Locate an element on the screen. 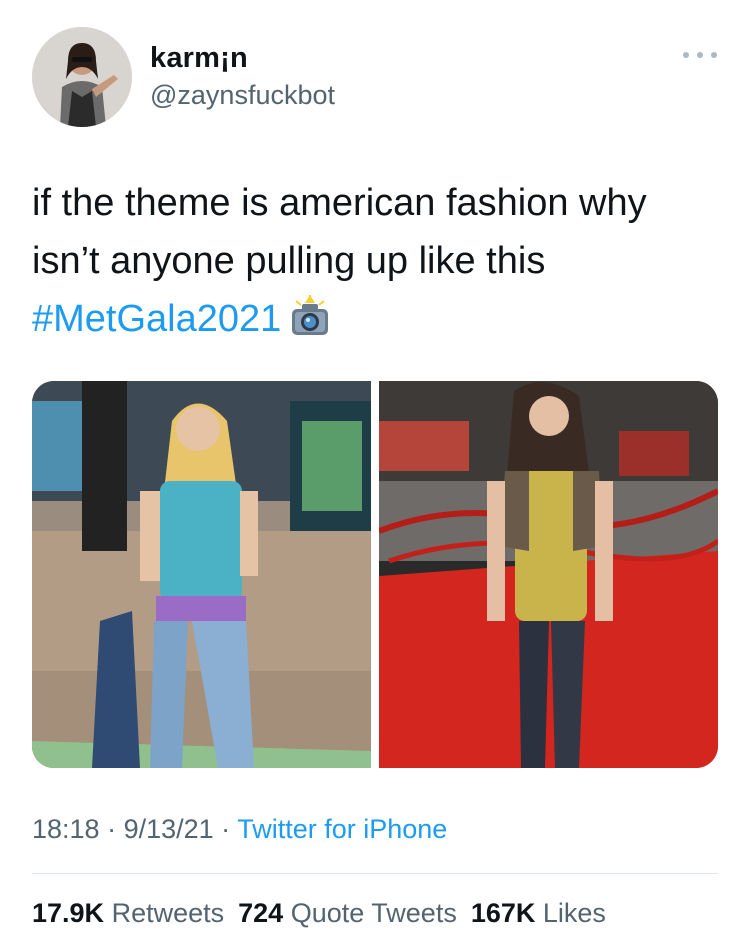 The image size is (750, 948). handle: @zaynsfuckbot is located at coordinates (242, 95).